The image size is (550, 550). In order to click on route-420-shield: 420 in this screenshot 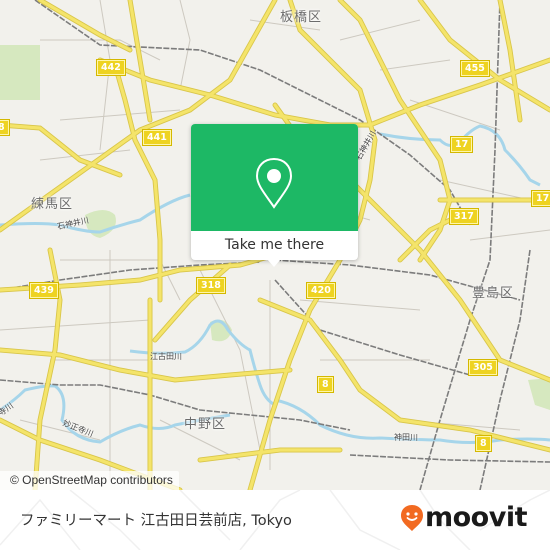, I will do `click(321, 290)`.